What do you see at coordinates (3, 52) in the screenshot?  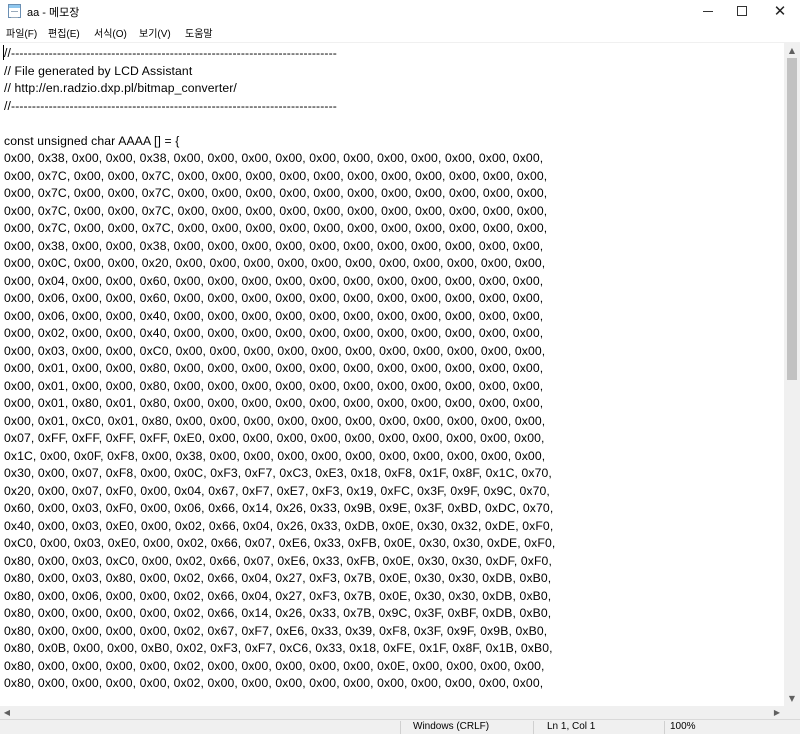 I see `text-caret` at bounding box center [3, 52].